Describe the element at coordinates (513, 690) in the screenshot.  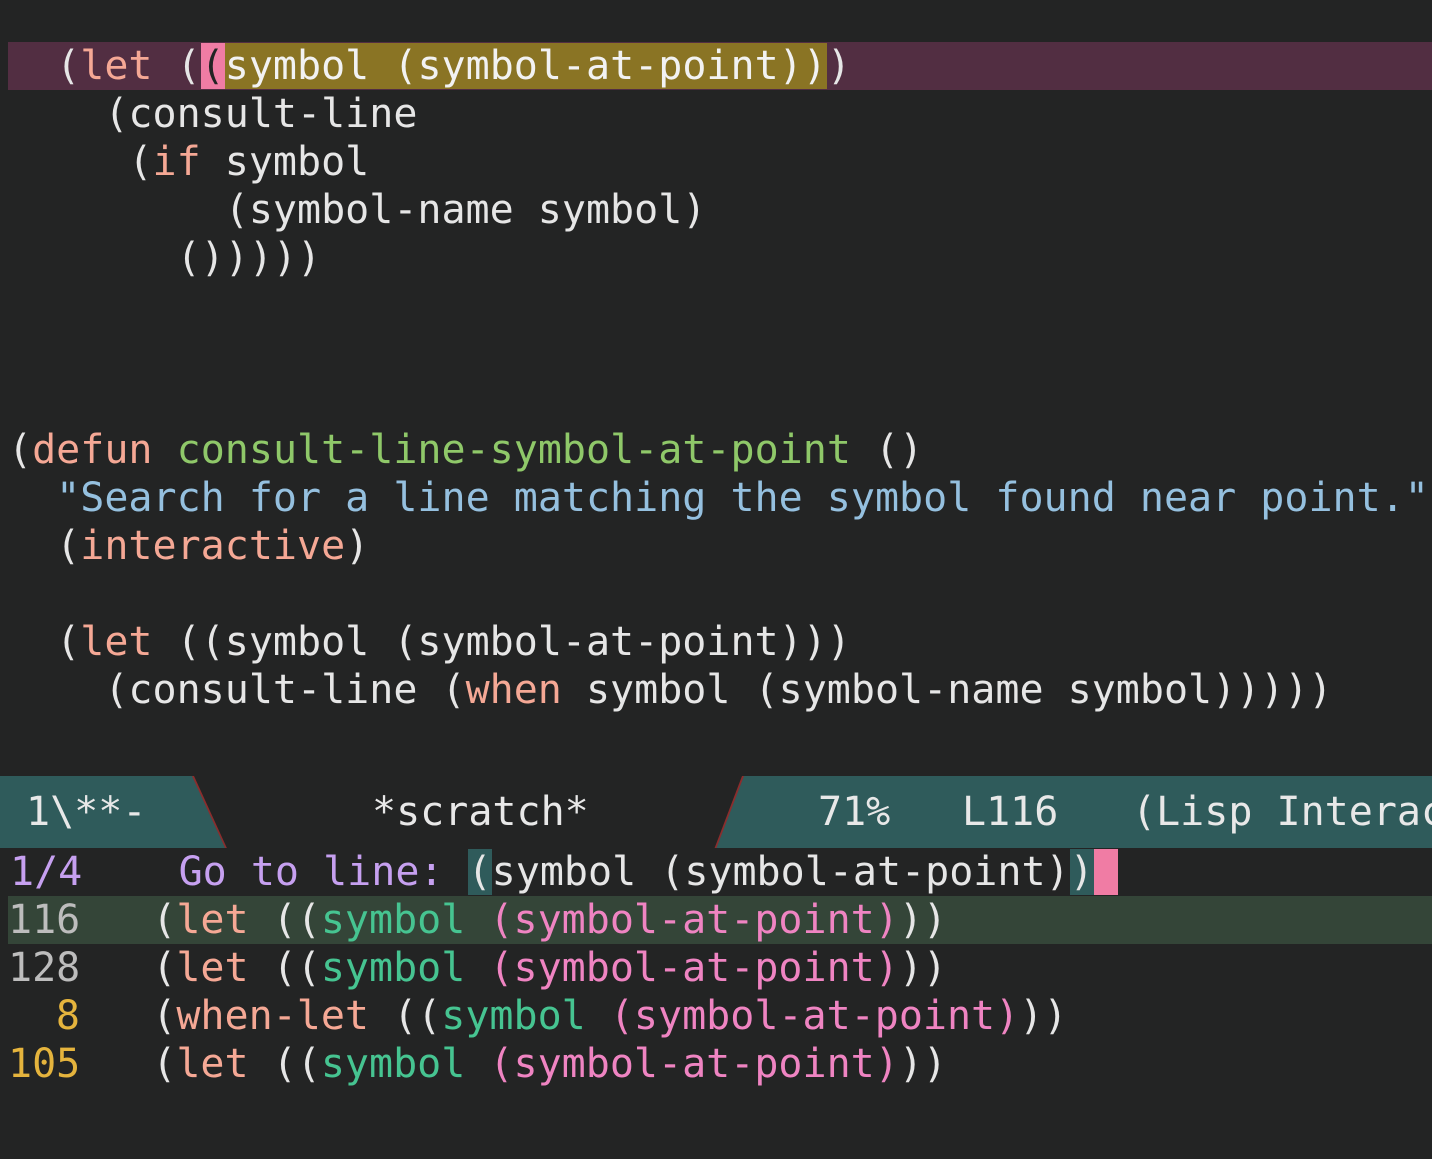
I see `keyword-when: when` at that location.